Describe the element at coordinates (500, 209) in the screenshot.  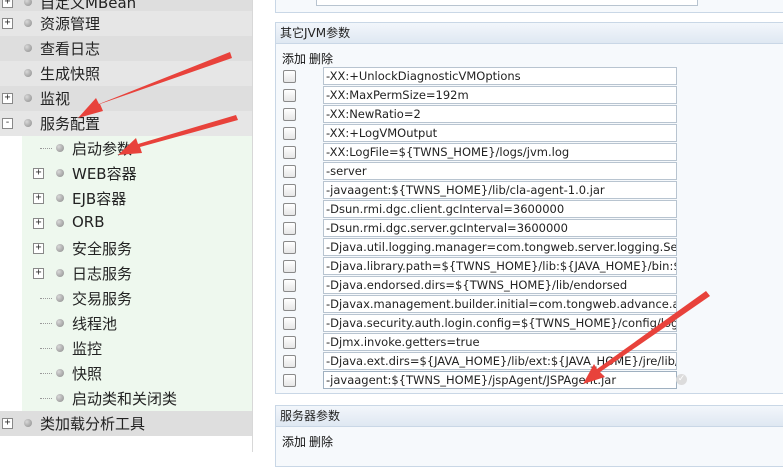
I see `param-input: -Dsun.rmi.dgc.client.gcInterval=3600000` at that location.